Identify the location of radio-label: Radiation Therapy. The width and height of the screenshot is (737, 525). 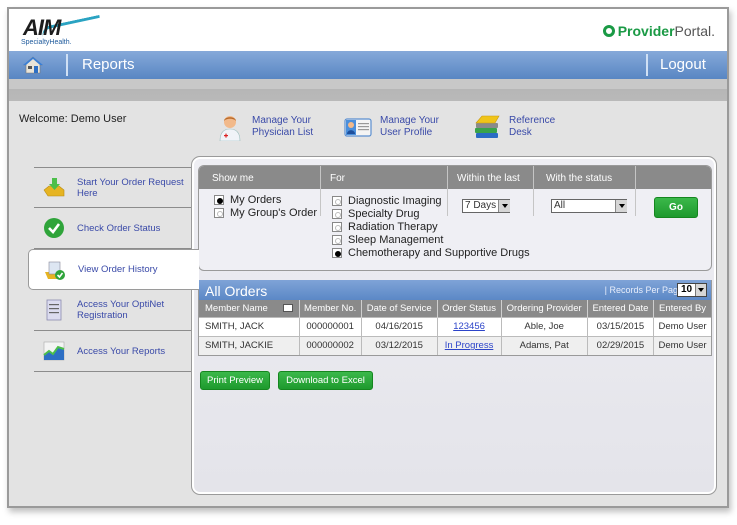
(393, 227).